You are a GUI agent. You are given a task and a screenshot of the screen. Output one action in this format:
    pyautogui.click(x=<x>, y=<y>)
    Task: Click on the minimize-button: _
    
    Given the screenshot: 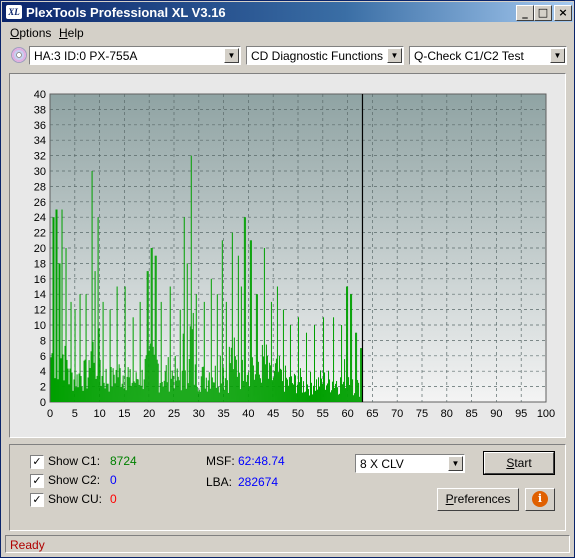 What is the action you would take?
    pyautogui.click(x=525, y=13)
    